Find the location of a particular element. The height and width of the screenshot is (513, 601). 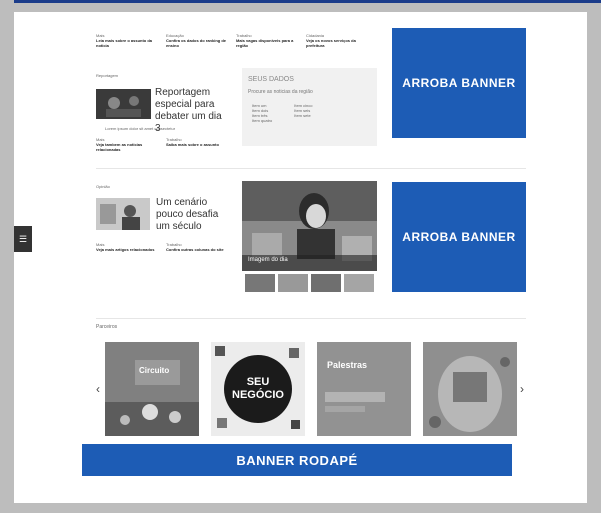

search-list-left: Item um Item dois Item três Item quatro is located at coordinates (262, 113).